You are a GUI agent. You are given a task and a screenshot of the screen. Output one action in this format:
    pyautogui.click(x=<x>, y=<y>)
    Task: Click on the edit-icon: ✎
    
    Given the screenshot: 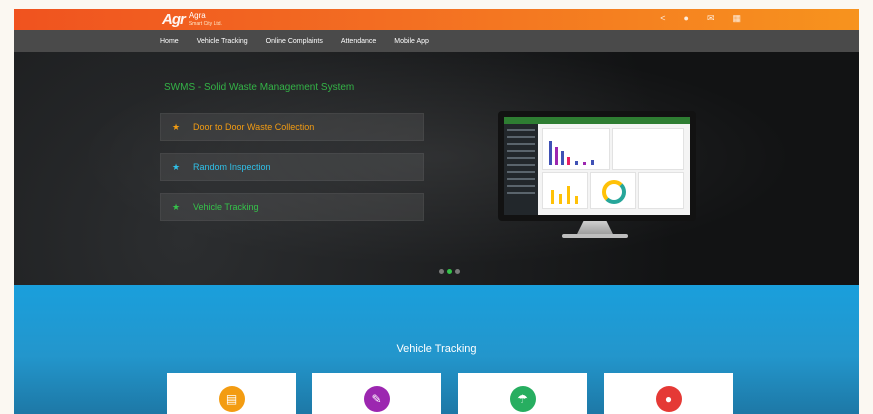 What is the action you would take?
    pyautogui.click(x=376, y=399)
    